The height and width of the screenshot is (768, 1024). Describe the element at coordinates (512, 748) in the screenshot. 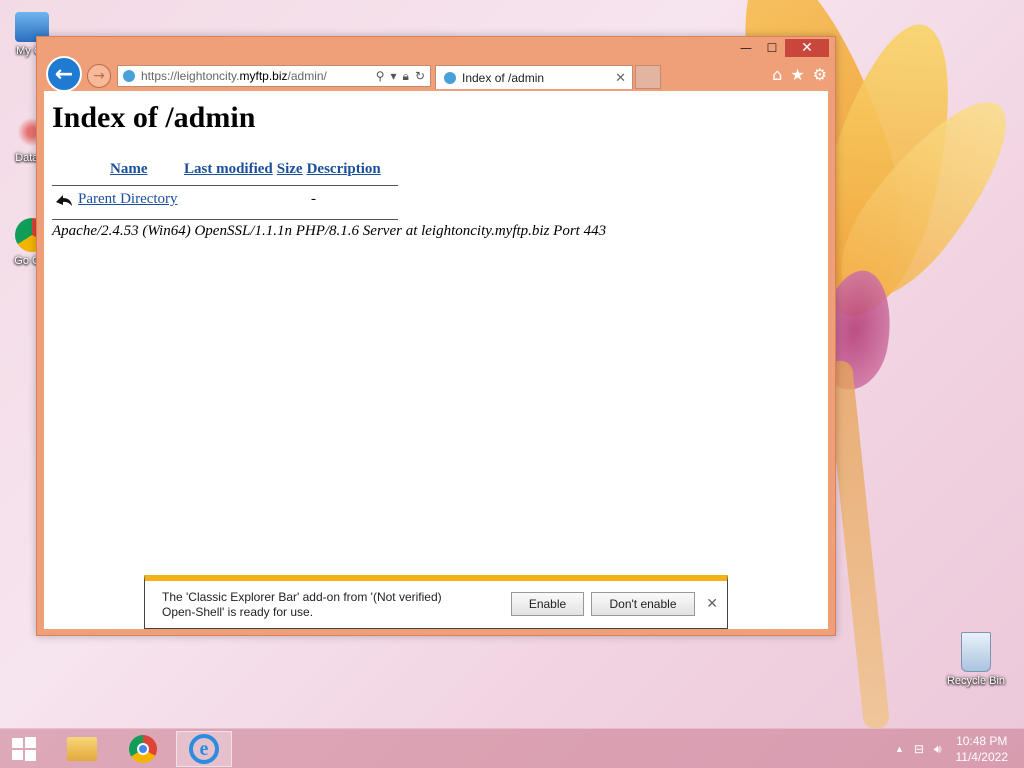

I see `taskbar: e ▲ ⊟ 🔊︎ 10:48 PM 11/4/2022` at that location.